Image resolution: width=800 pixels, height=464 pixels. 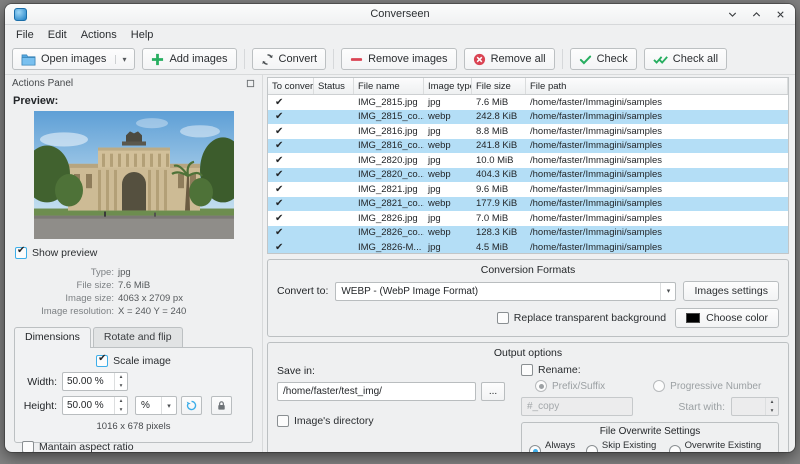 I want to click on column-header-image-type: Image type, so click(x=448, y=86).